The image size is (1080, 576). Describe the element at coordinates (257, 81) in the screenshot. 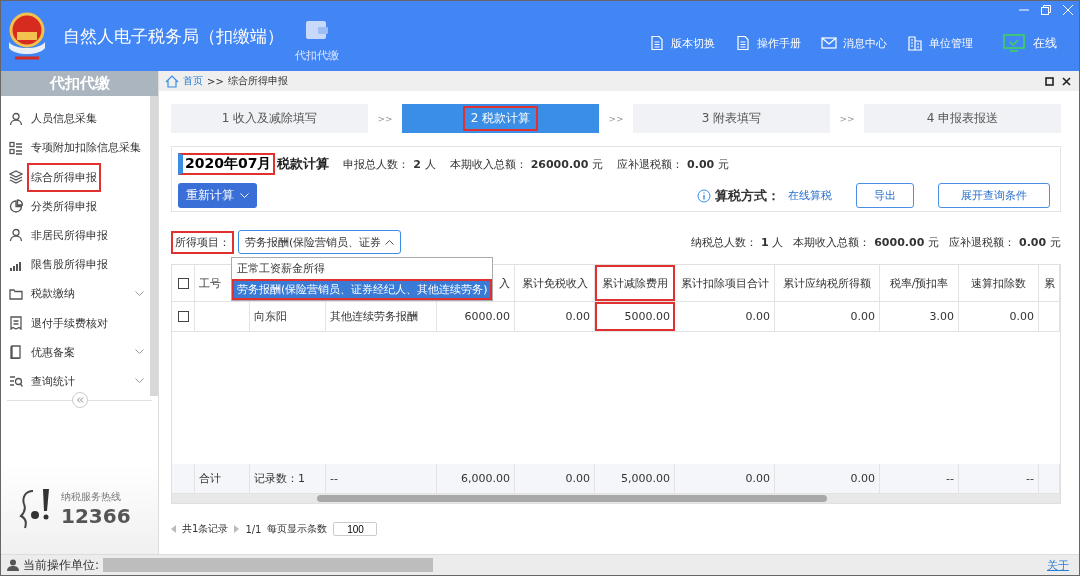

I see `breadcrumb-current: 综合所得申报` at that location.